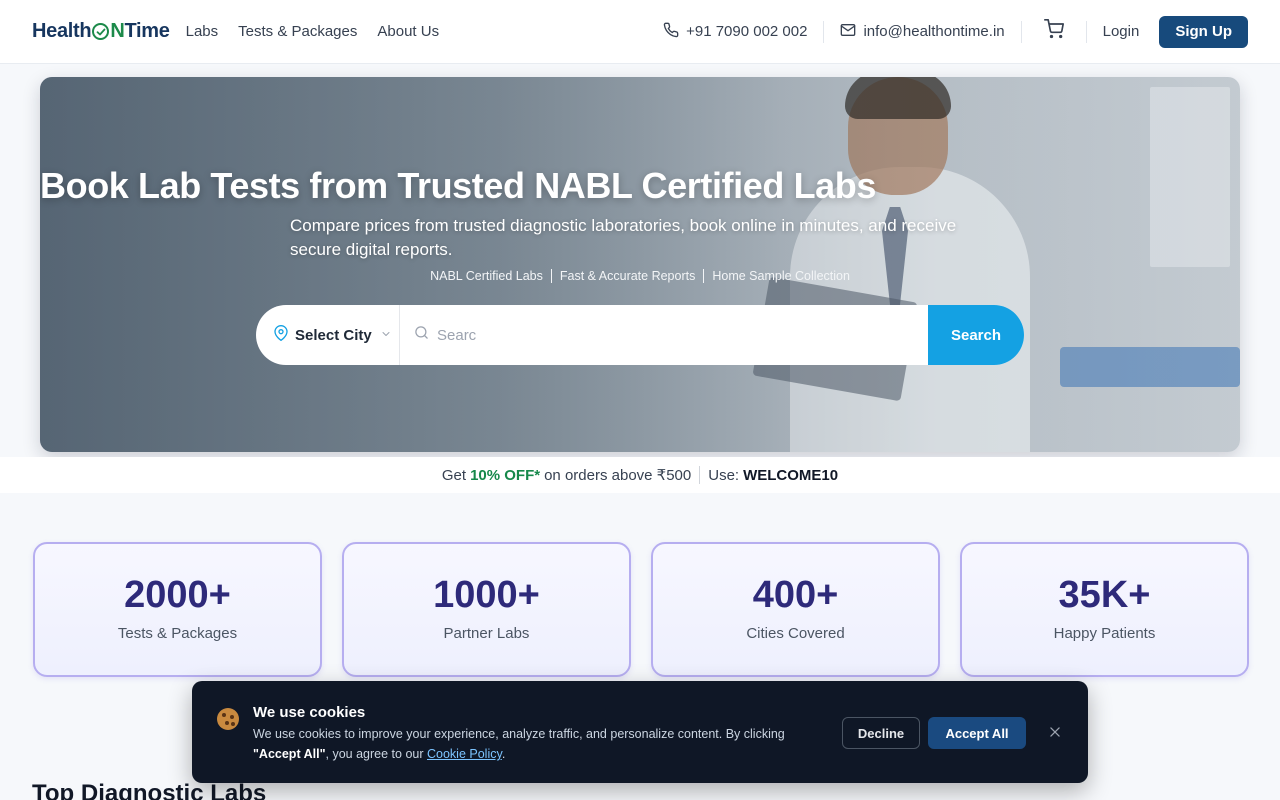  Describe the element at coordinates (881, 733) in the screenshot. I see `decline-button: Decline` at that location.